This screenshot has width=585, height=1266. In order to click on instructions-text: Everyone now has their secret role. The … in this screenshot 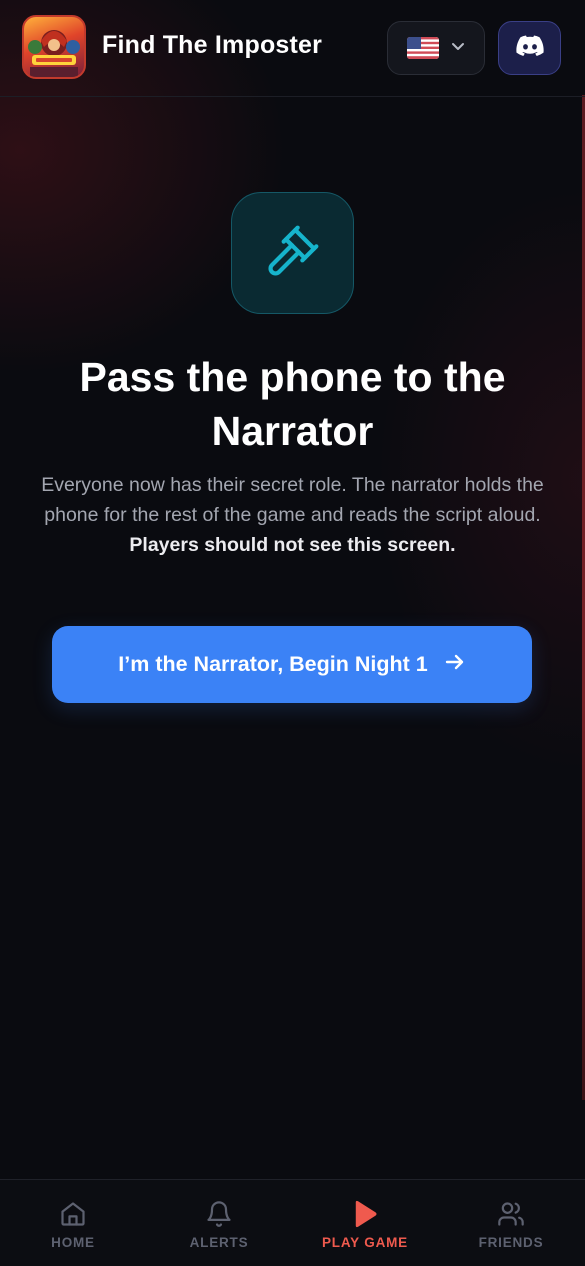, I will do `click(292, 515)`.